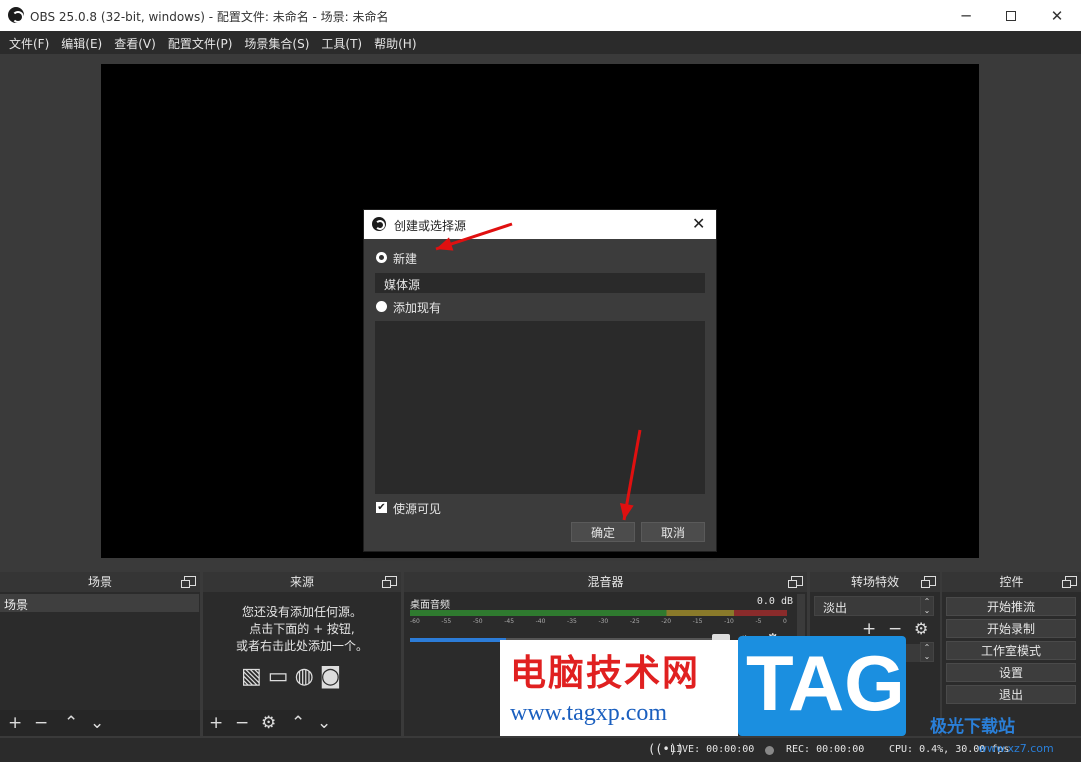  What do you see at coordinates (698, 223) in the screenshot?
I see `dialog-close-button: ✕` at bounding box center [698, 223].